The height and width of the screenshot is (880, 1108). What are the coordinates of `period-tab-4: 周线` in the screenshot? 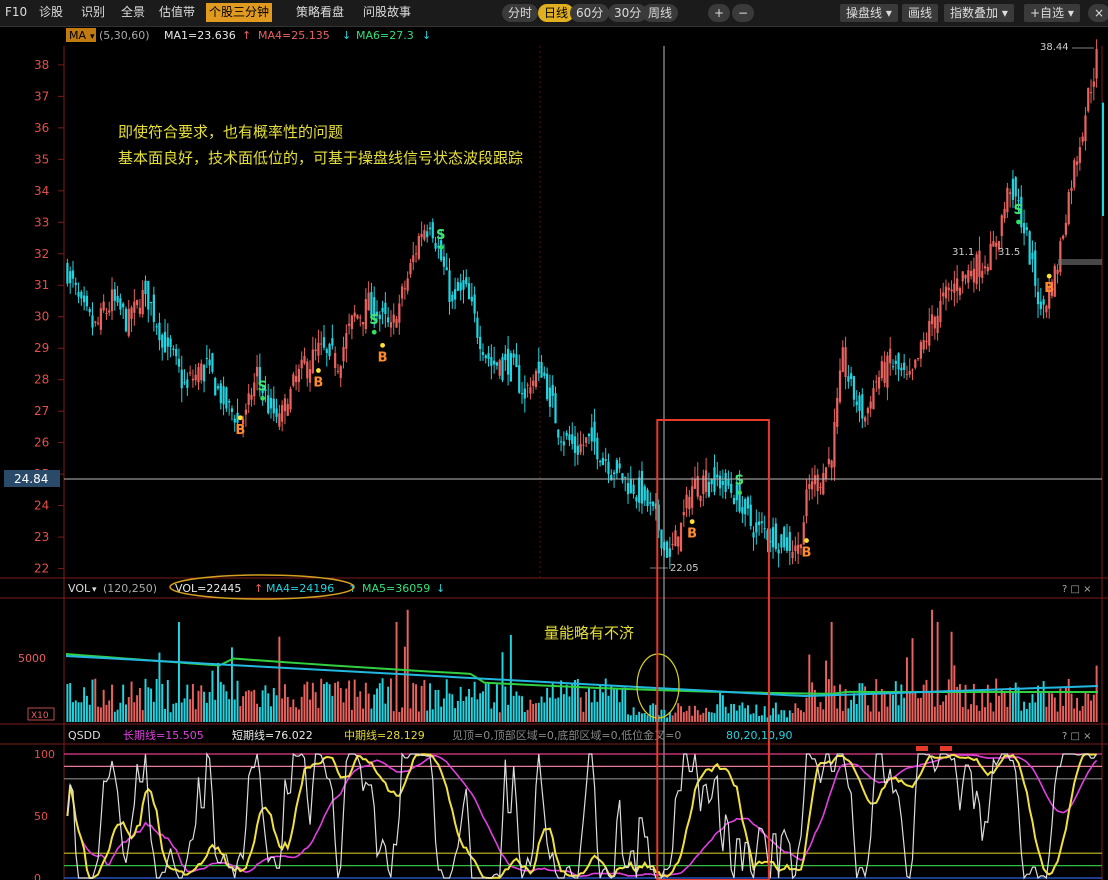 It's located at (660, 13).